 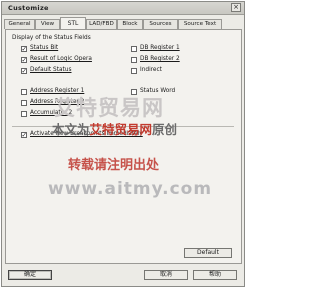 I want to click on default-status-label: Default Status, so click(x=51, y=70).